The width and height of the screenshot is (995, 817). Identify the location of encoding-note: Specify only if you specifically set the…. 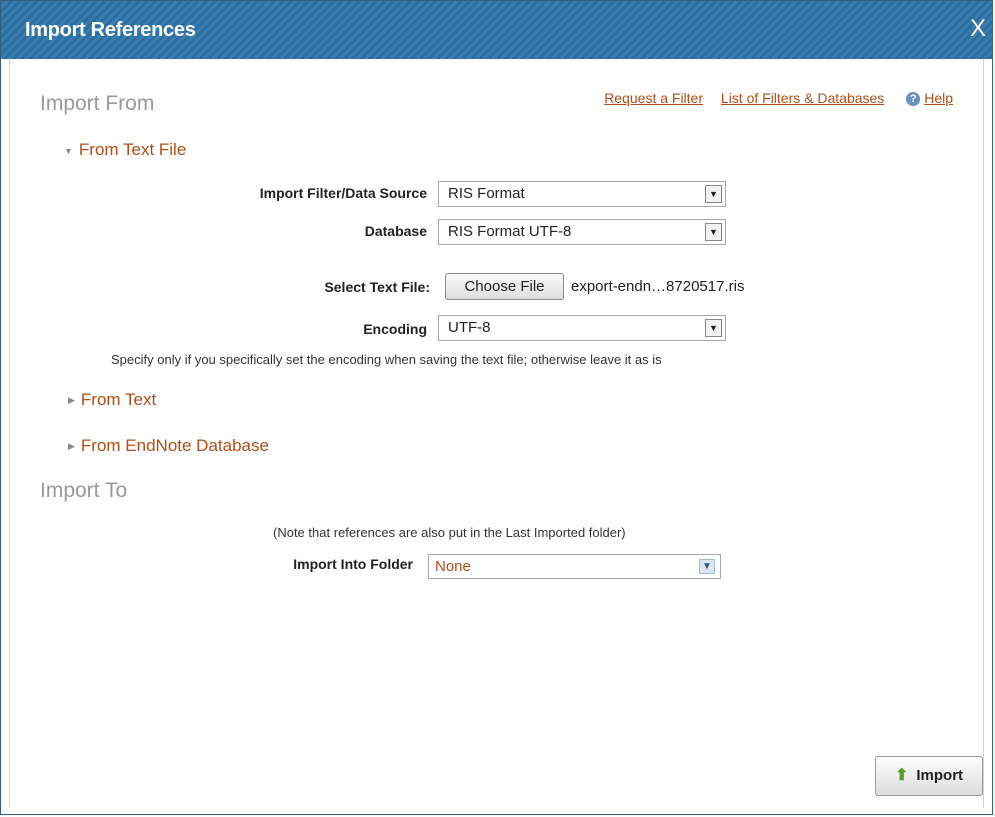
(386, 359).